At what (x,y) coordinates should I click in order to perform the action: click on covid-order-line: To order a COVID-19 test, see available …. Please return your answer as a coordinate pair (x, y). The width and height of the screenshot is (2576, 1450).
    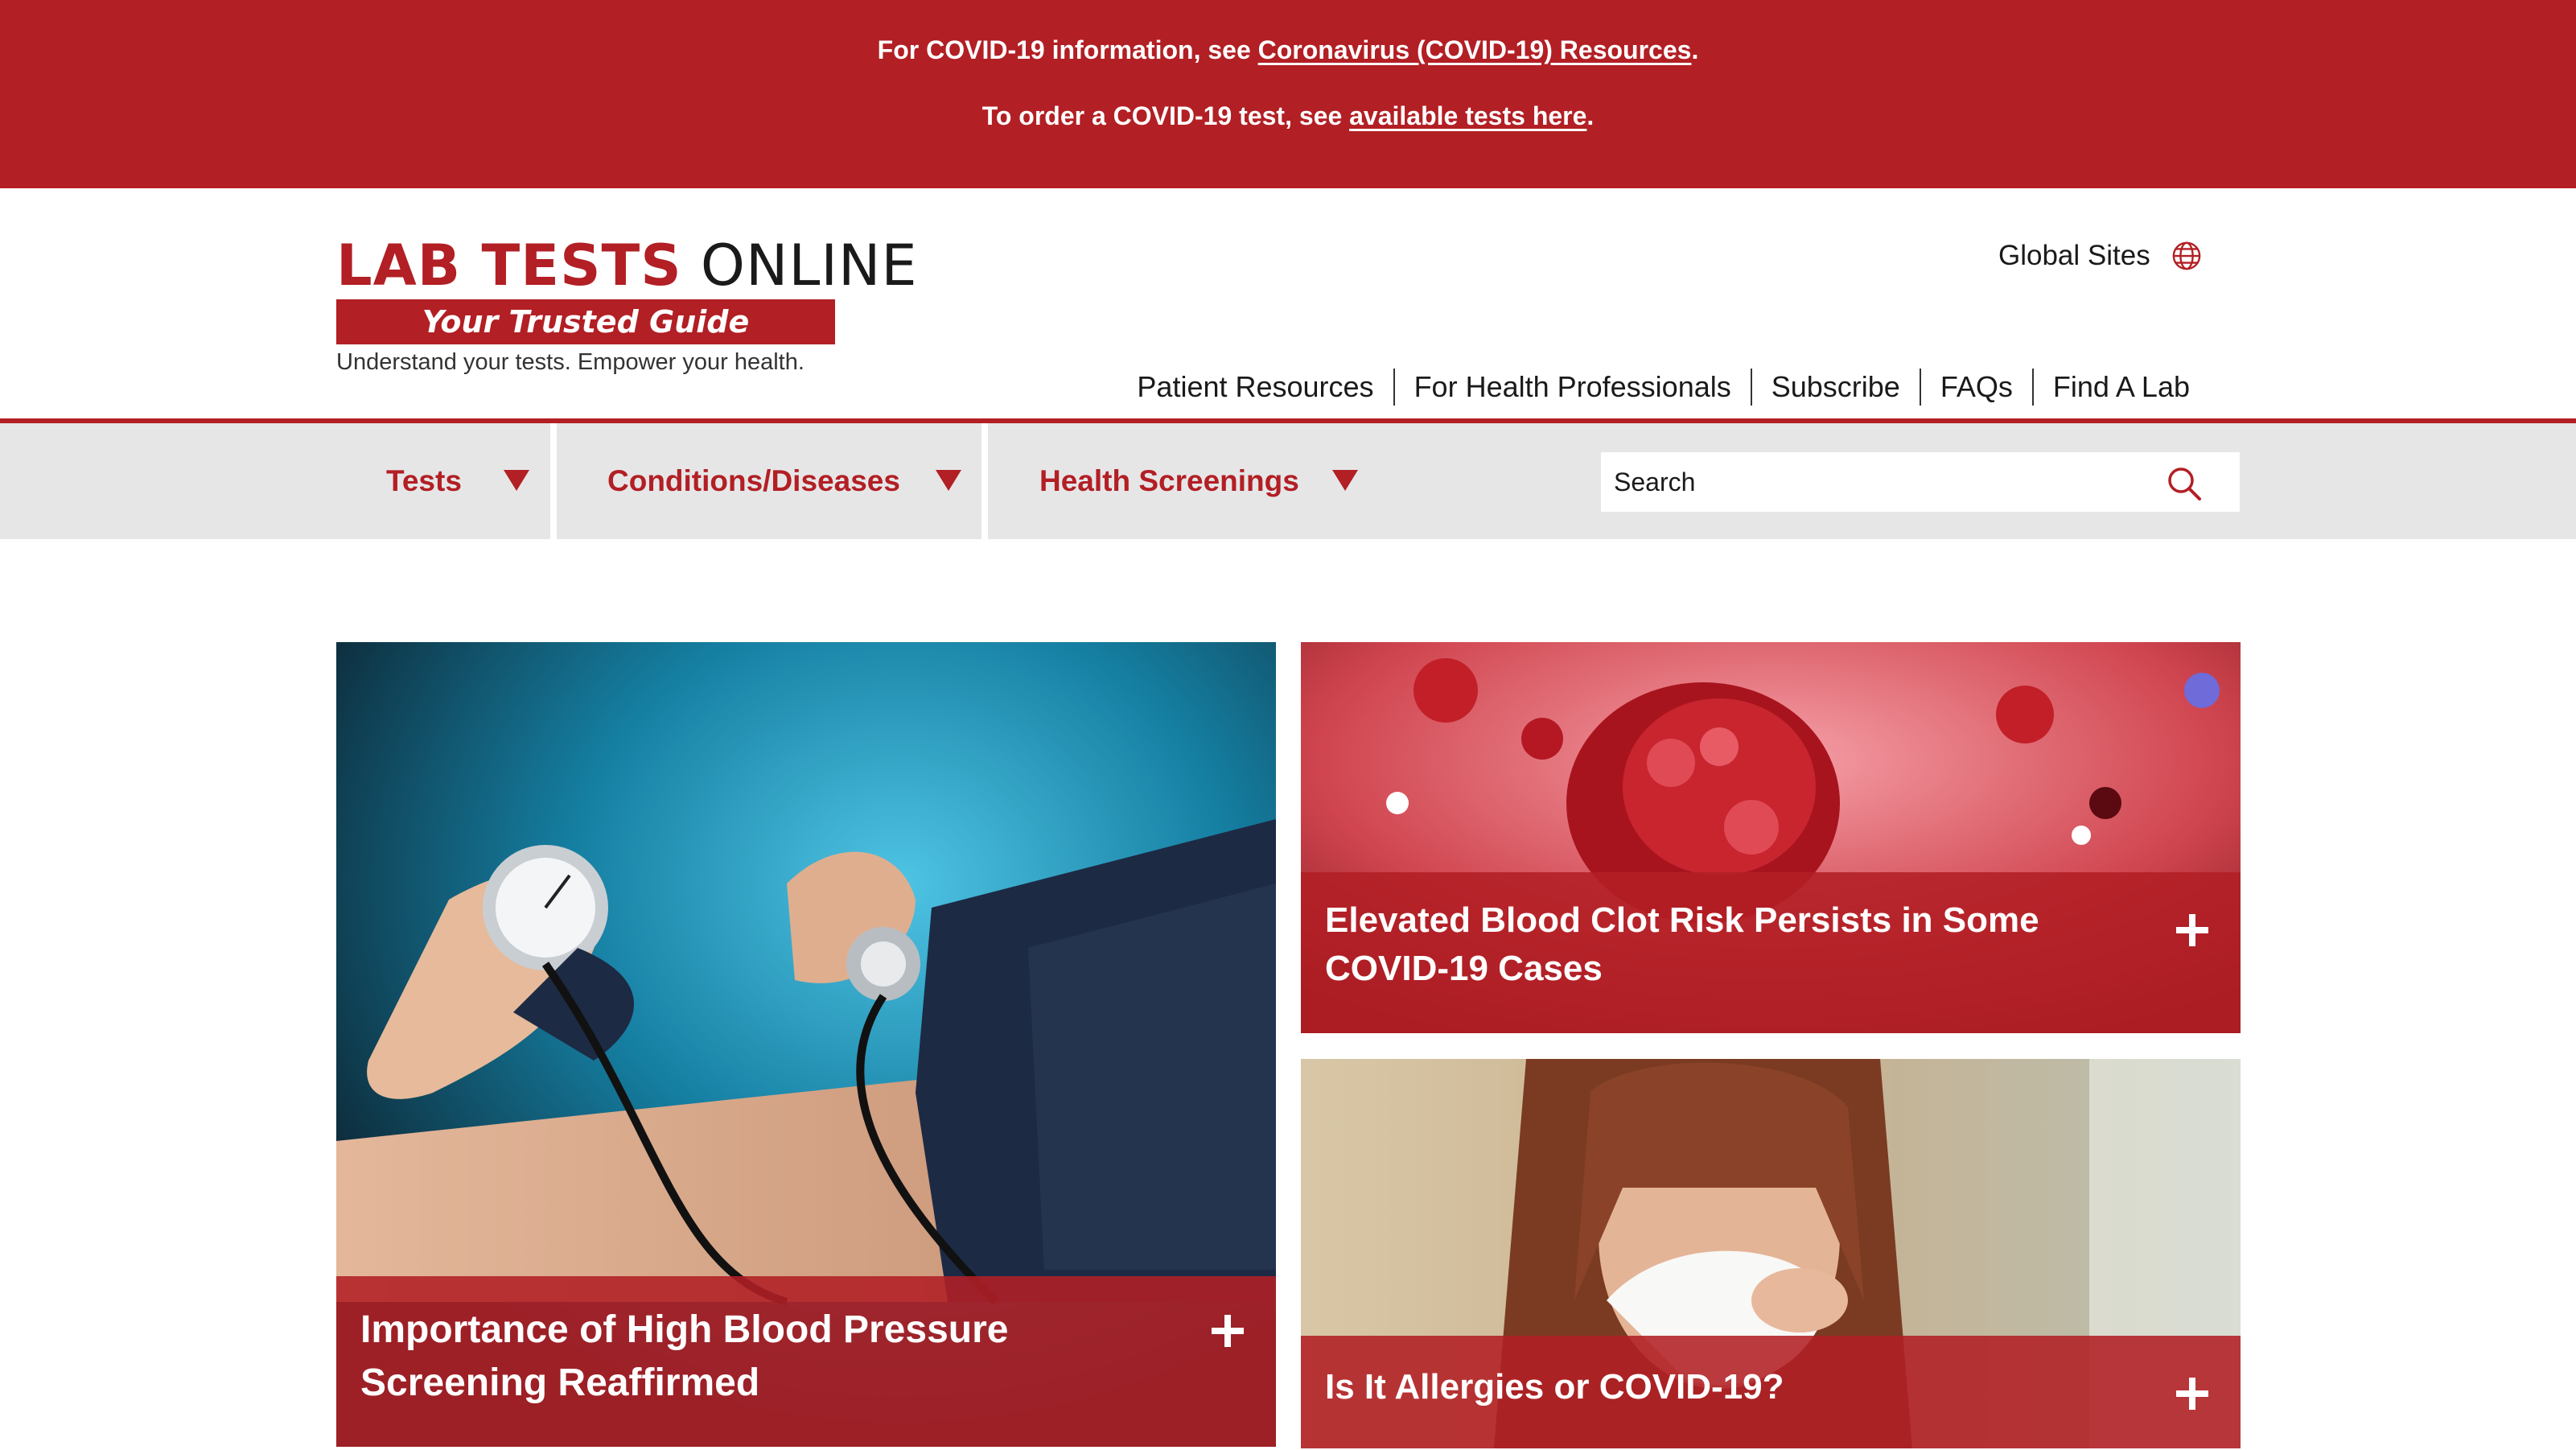
    Looking at the image, I should click on (1288, 116).